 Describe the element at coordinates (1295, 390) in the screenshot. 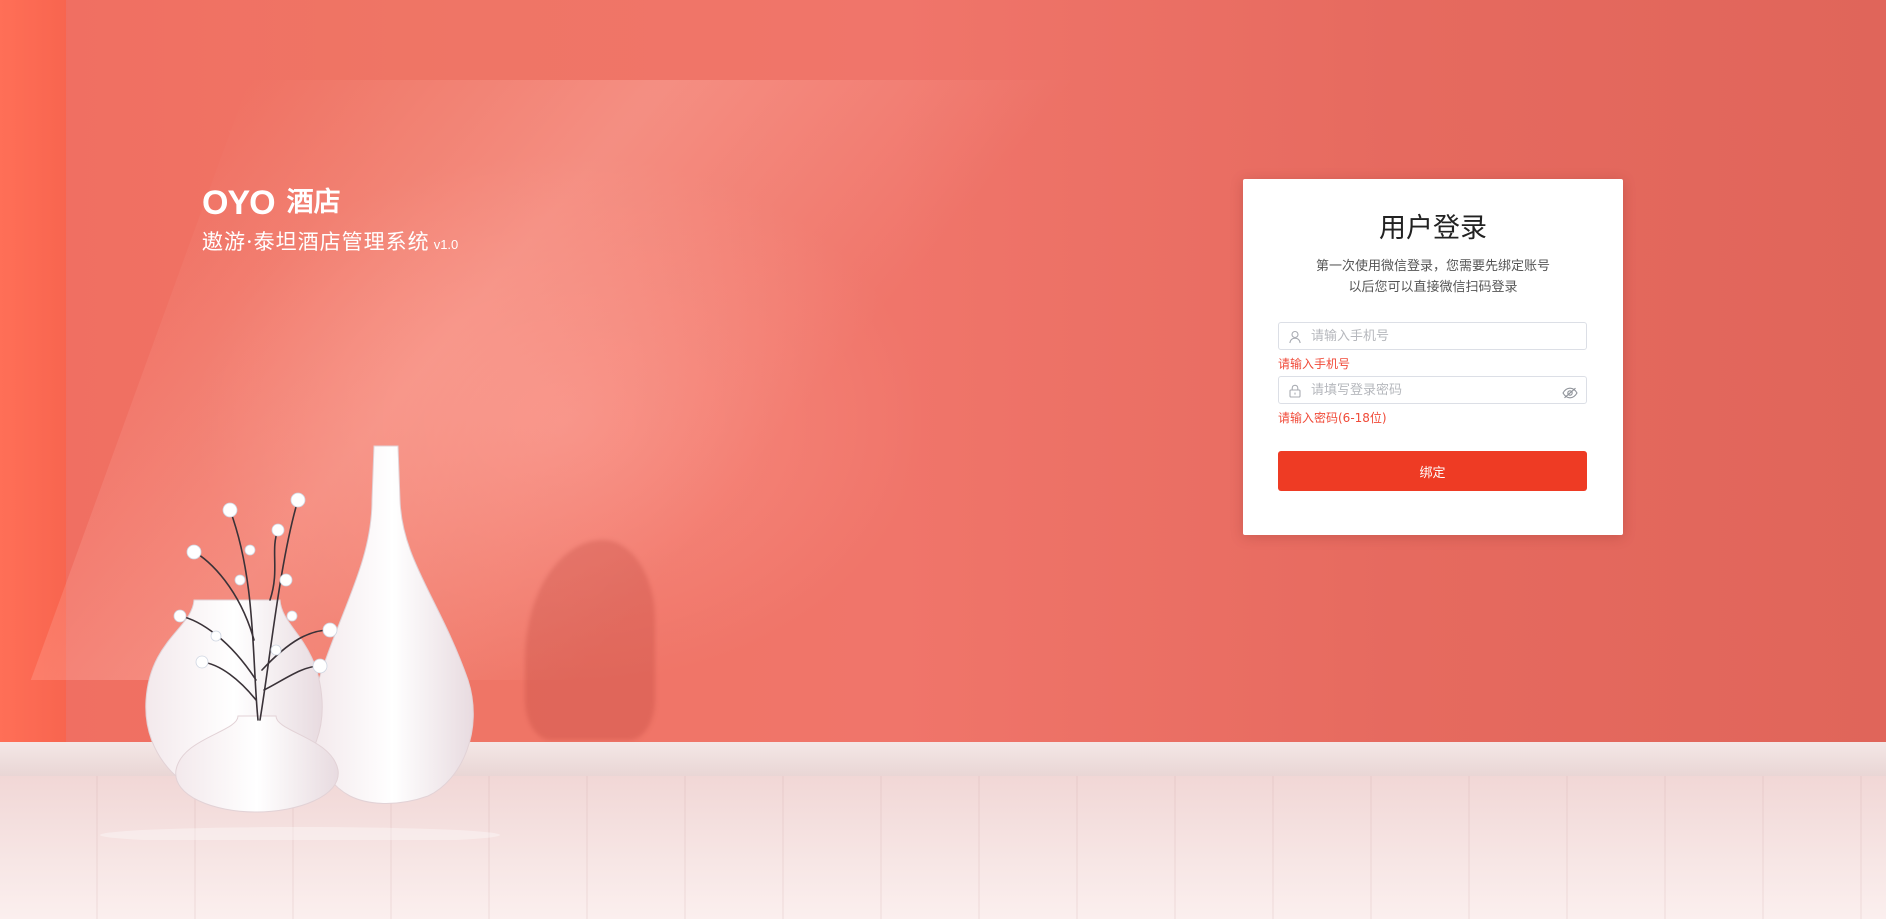

I see `lock-icon` at that location.